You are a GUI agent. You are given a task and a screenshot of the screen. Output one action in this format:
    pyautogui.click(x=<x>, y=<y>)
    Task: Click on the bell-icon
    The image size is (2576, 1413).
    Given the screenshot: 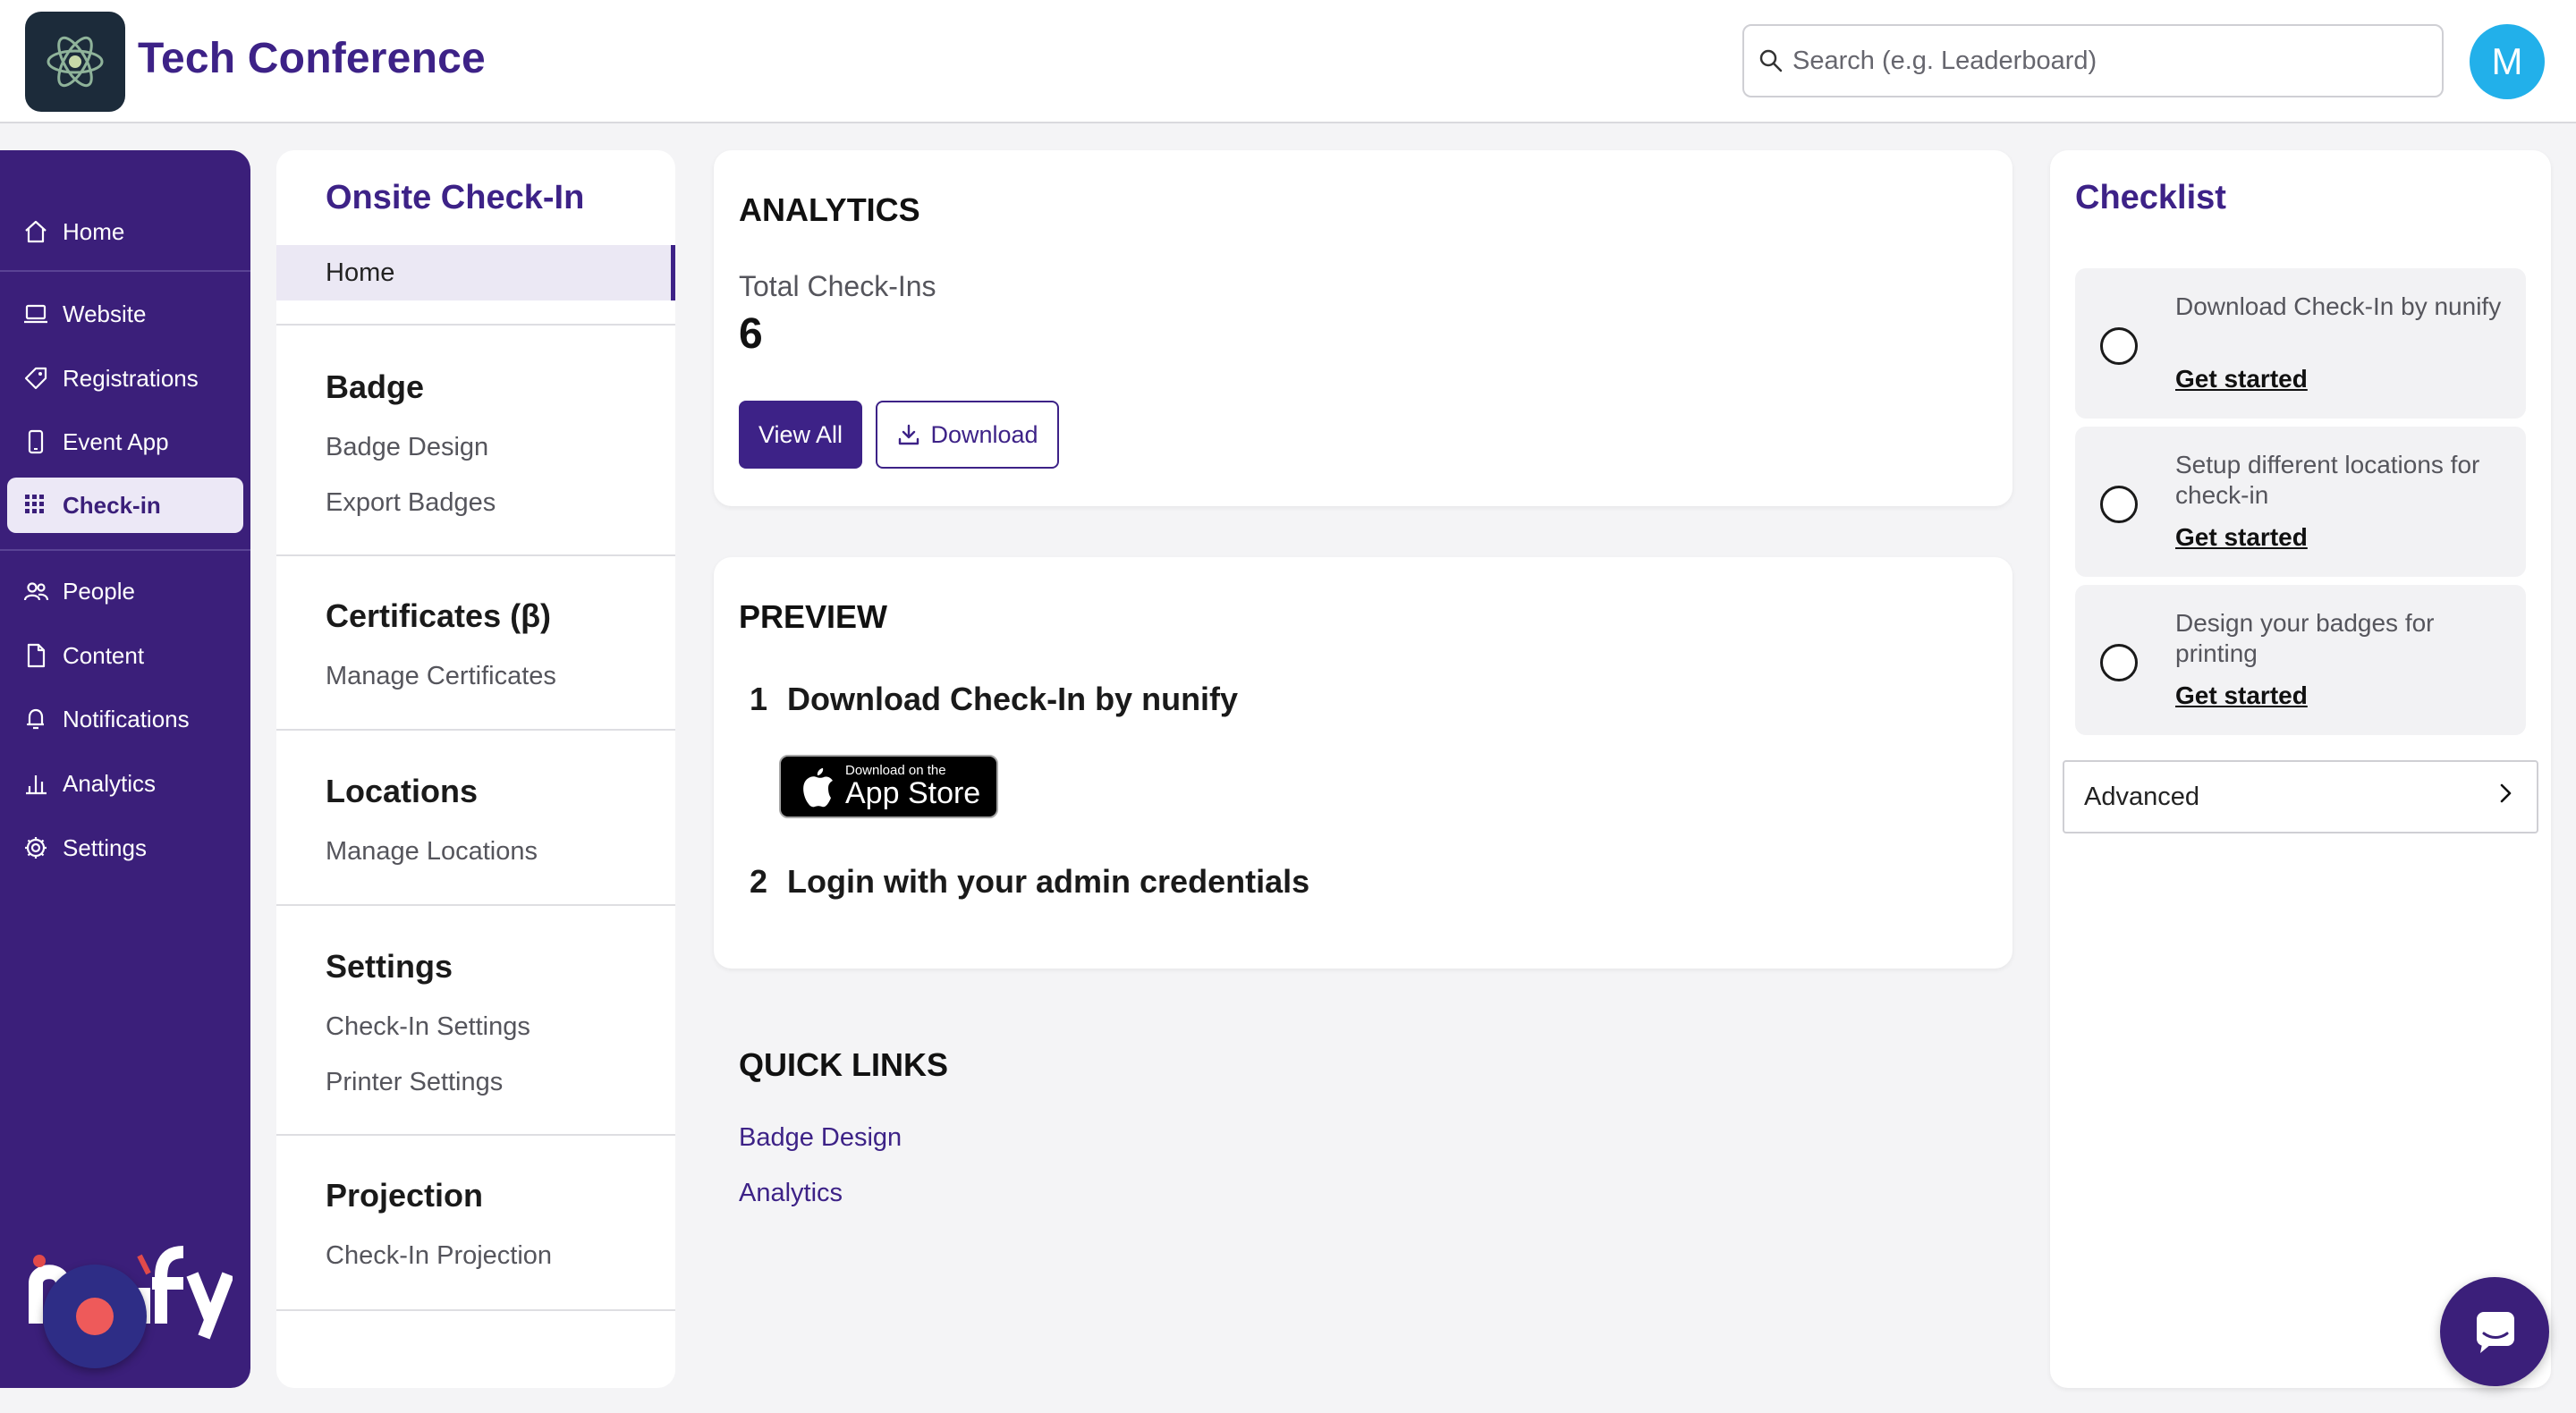 What is the action you would take?
    pyautogui.click(x=35, y=719)
    